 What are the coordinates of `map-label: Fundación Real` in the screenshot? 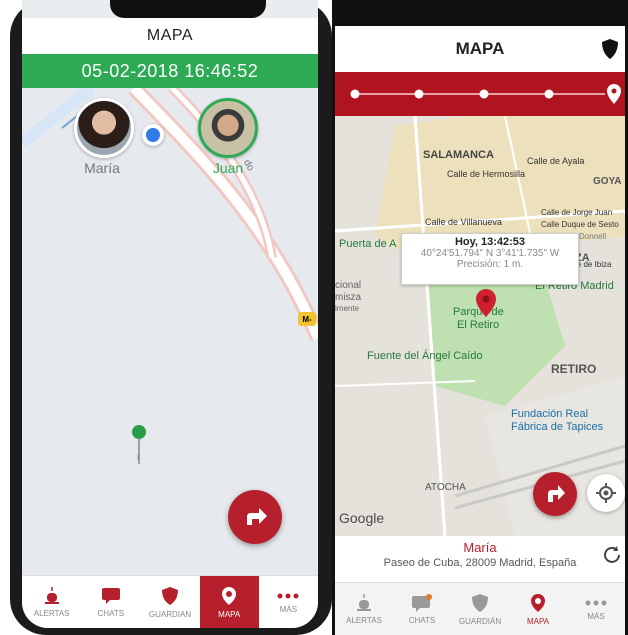 It's located at (550, 414).